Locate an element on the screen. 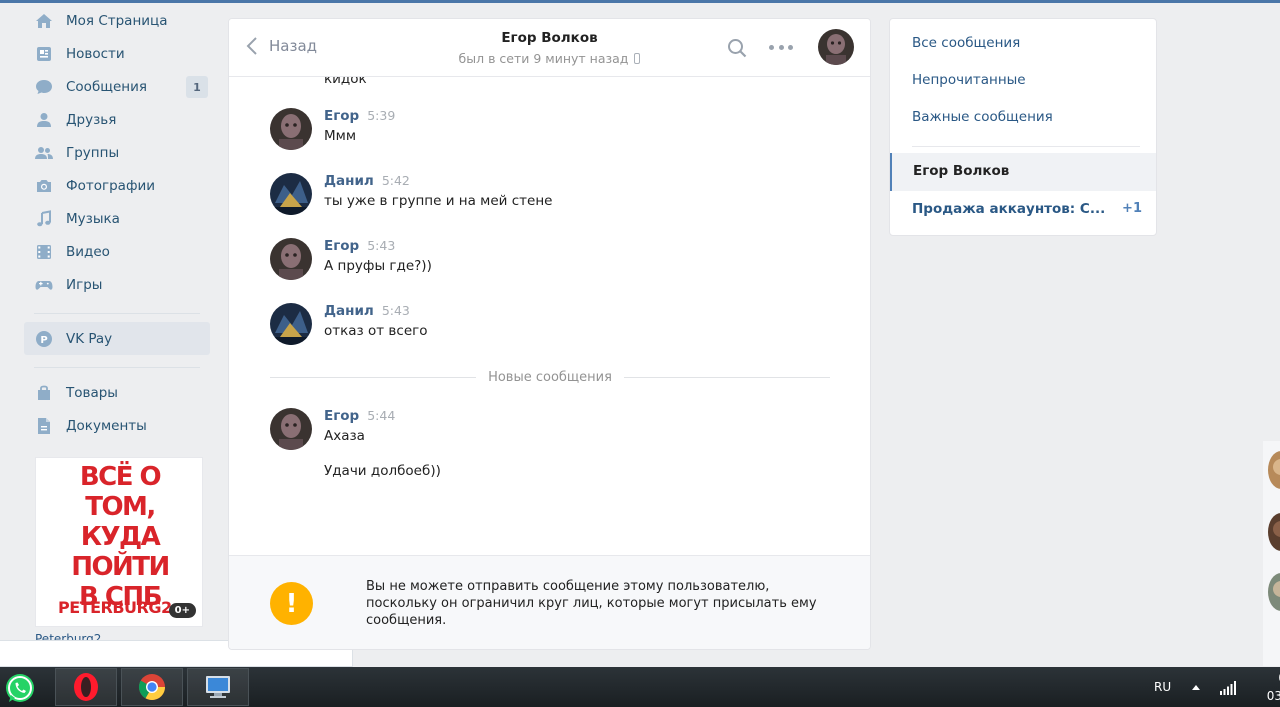 This screenshot has width=1280, height=707. nav-item-news: Новости is located at coordinates (117, 53).